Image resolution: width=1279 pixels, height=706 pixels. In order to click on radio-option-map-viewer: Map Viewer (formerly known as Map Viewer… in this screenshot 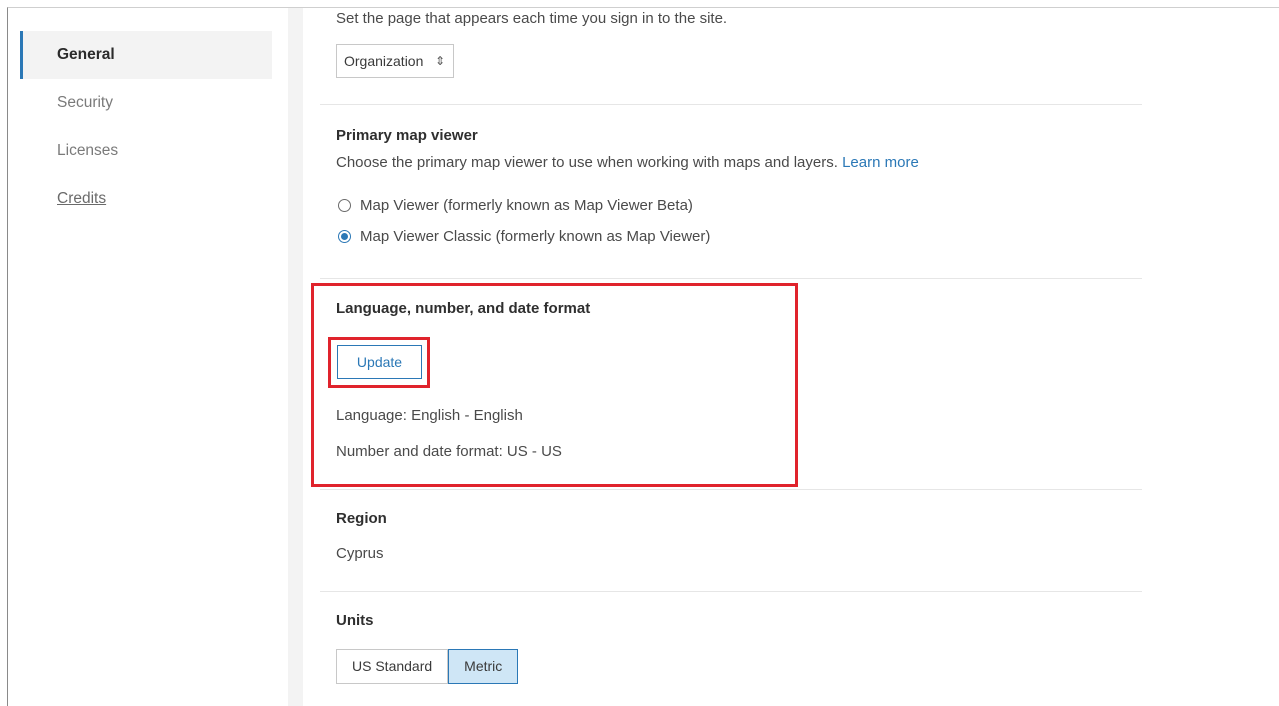, I will do `click(515, 205)`.